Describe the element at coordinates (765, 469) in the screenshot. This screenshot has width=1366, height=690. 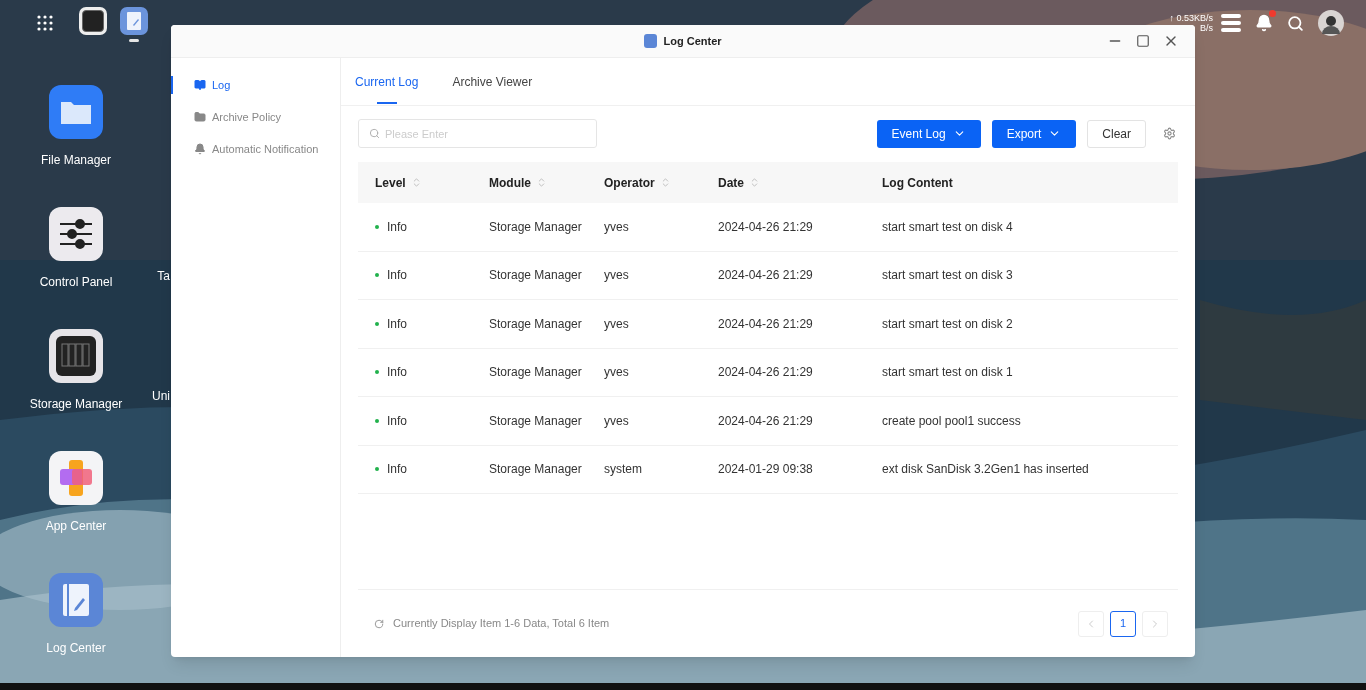
I see `table-cell: 2024-01-29 09:38` at that location.